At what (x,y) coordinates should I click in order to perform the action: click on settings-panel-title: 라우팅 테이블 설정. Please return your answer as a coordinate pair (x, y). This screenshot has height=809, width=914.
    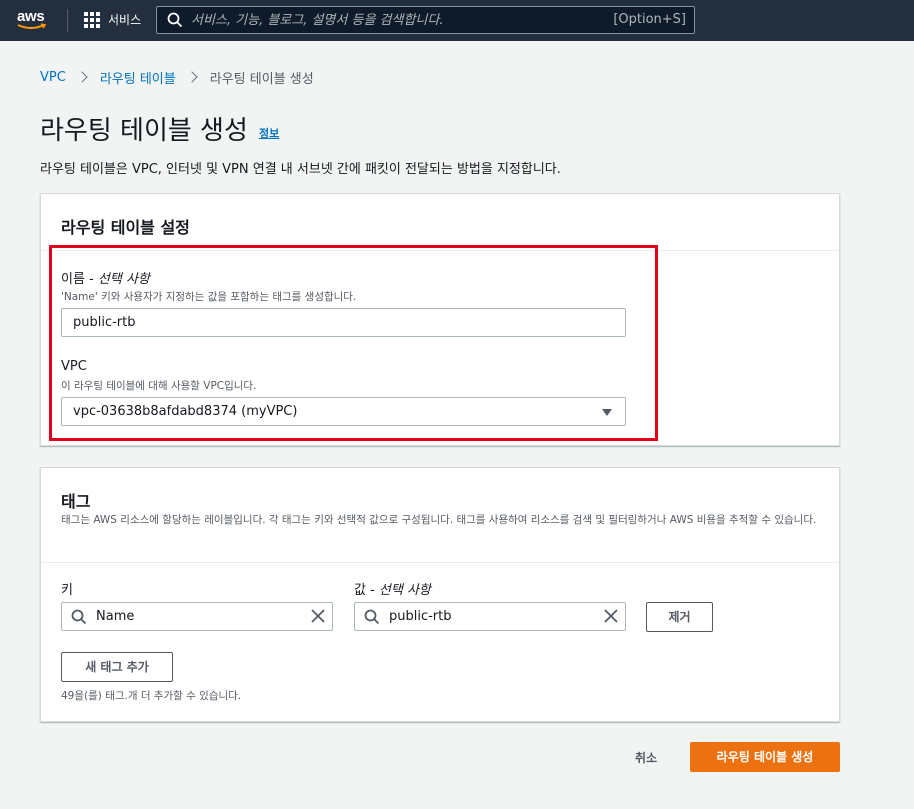
    Looking at the image, I should click on (125, 227).